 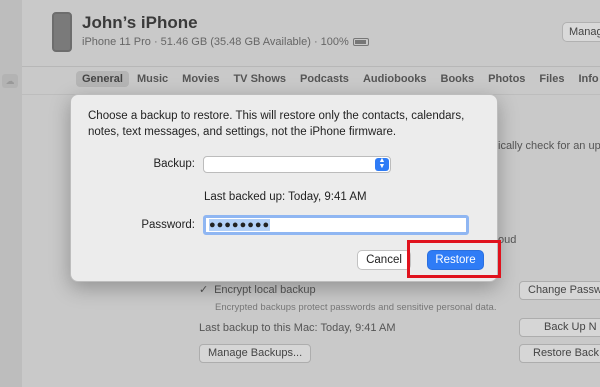 I want to click on backup-label: Backup:, so click(x=174, y=164).